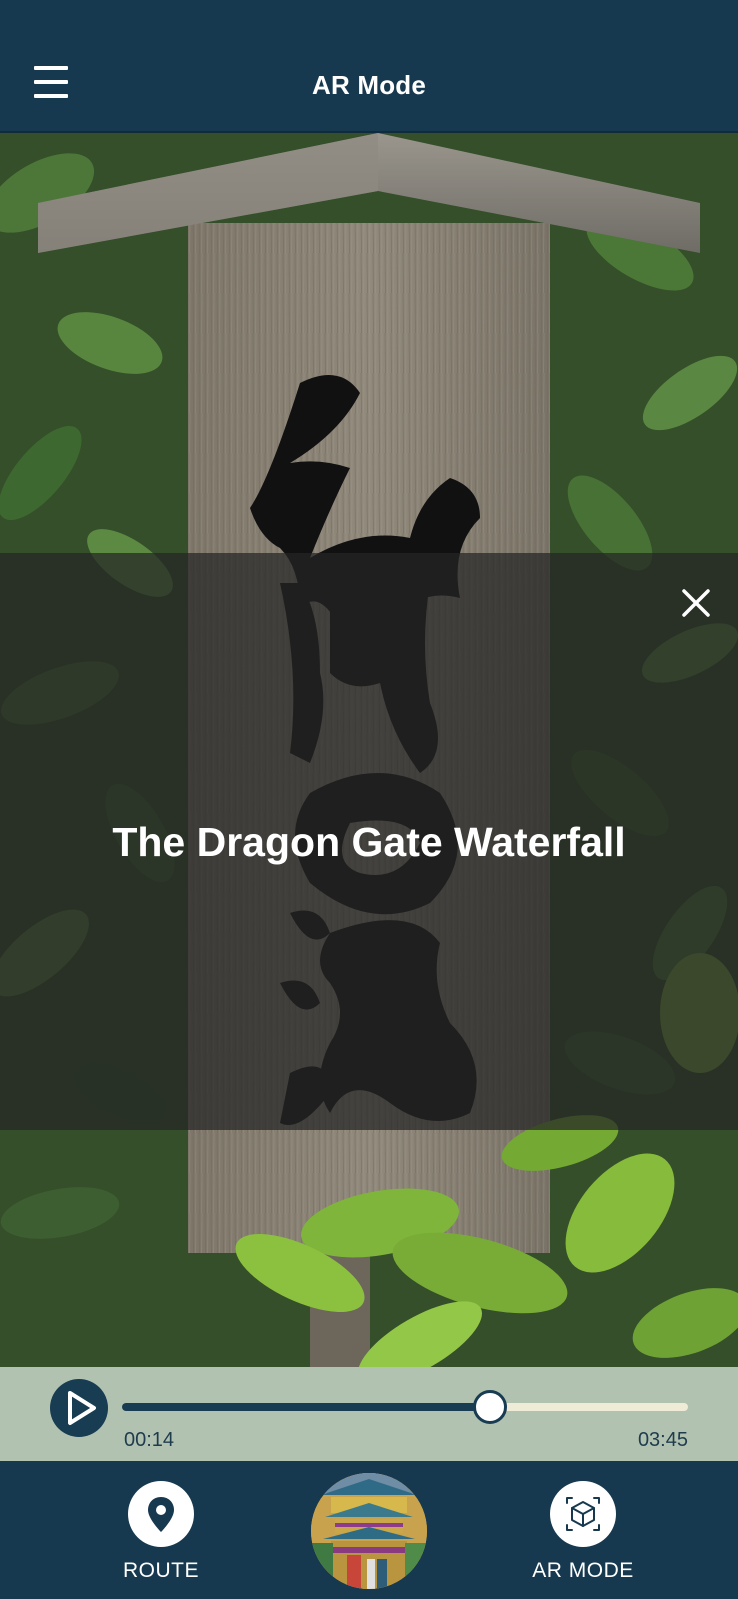 The width and height of the screenshot is (738, 1599). I want to click on progress-thumb, so click(490, 1407).